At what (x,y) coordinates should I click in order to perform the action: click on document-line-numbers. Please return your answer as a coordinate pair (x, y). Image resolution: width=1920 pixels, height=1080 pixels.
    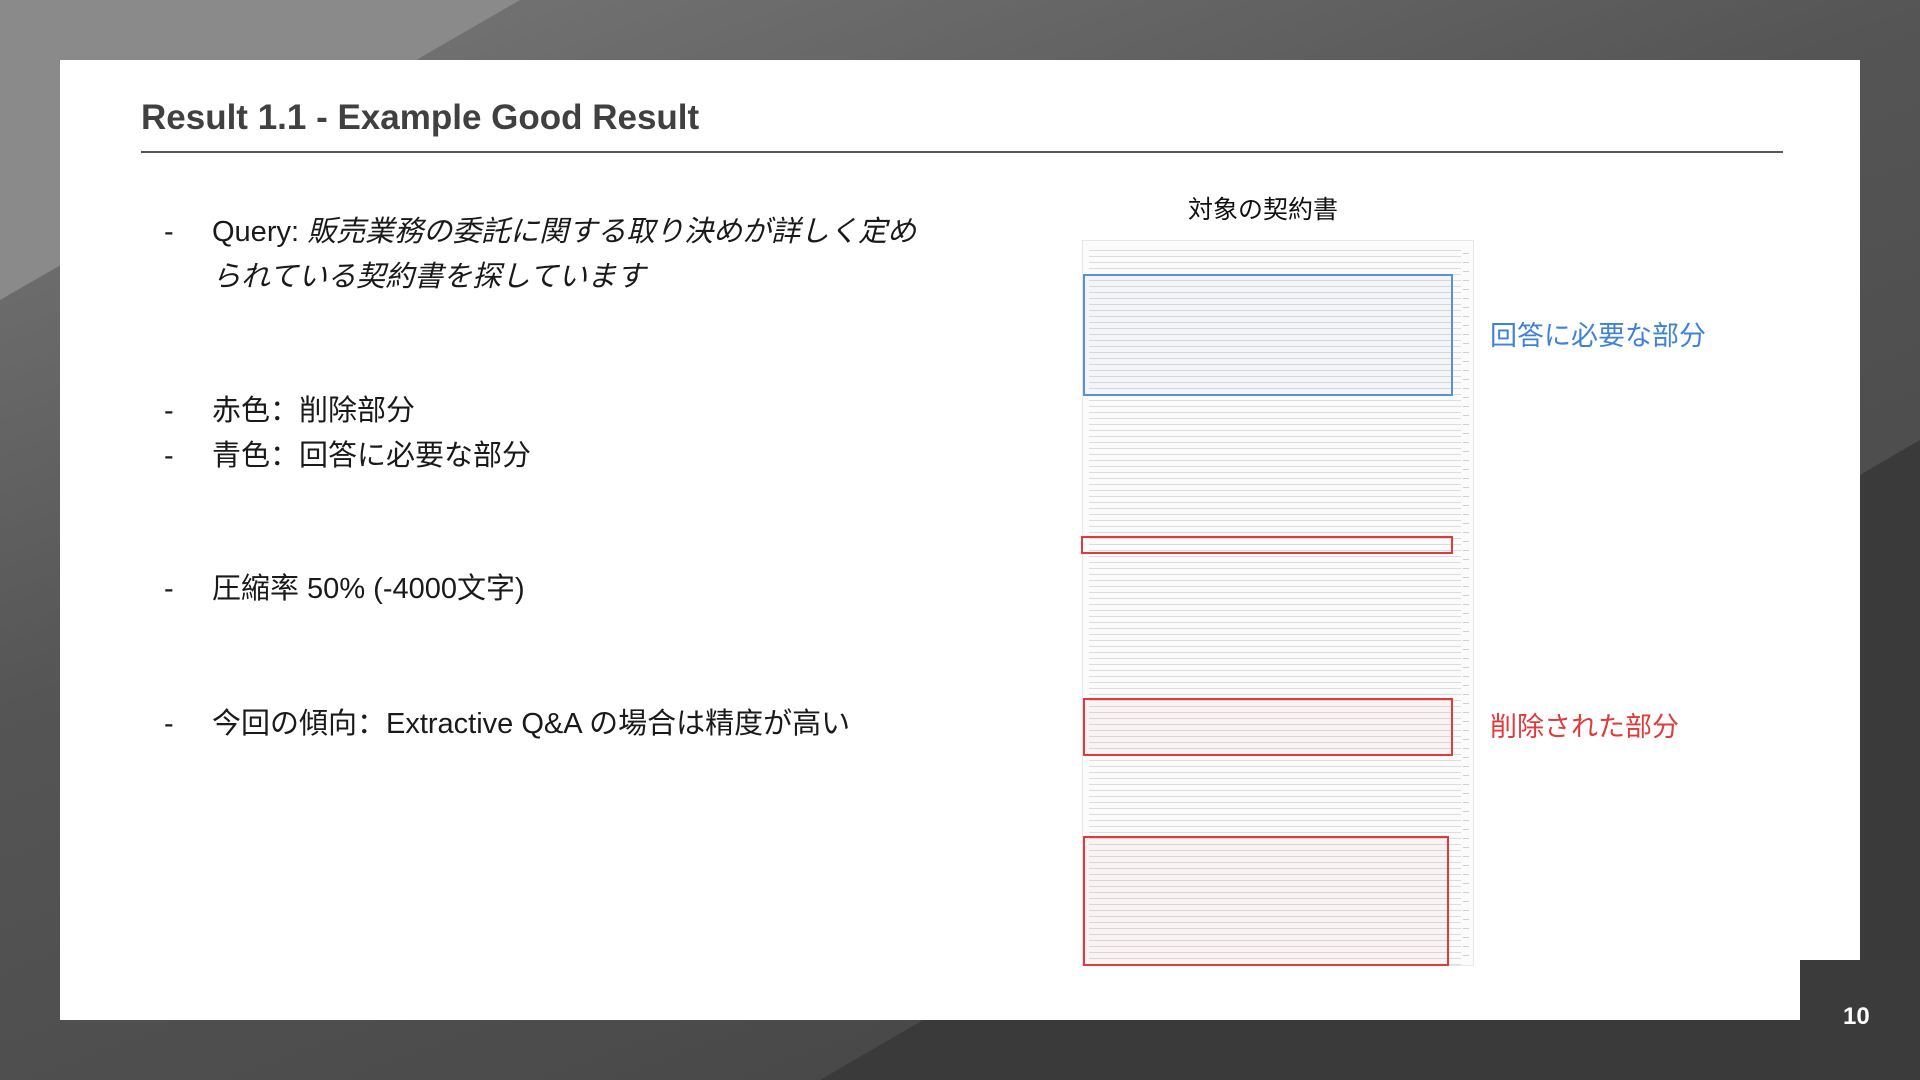
    Looking at the image, I should click on (1466, 603).